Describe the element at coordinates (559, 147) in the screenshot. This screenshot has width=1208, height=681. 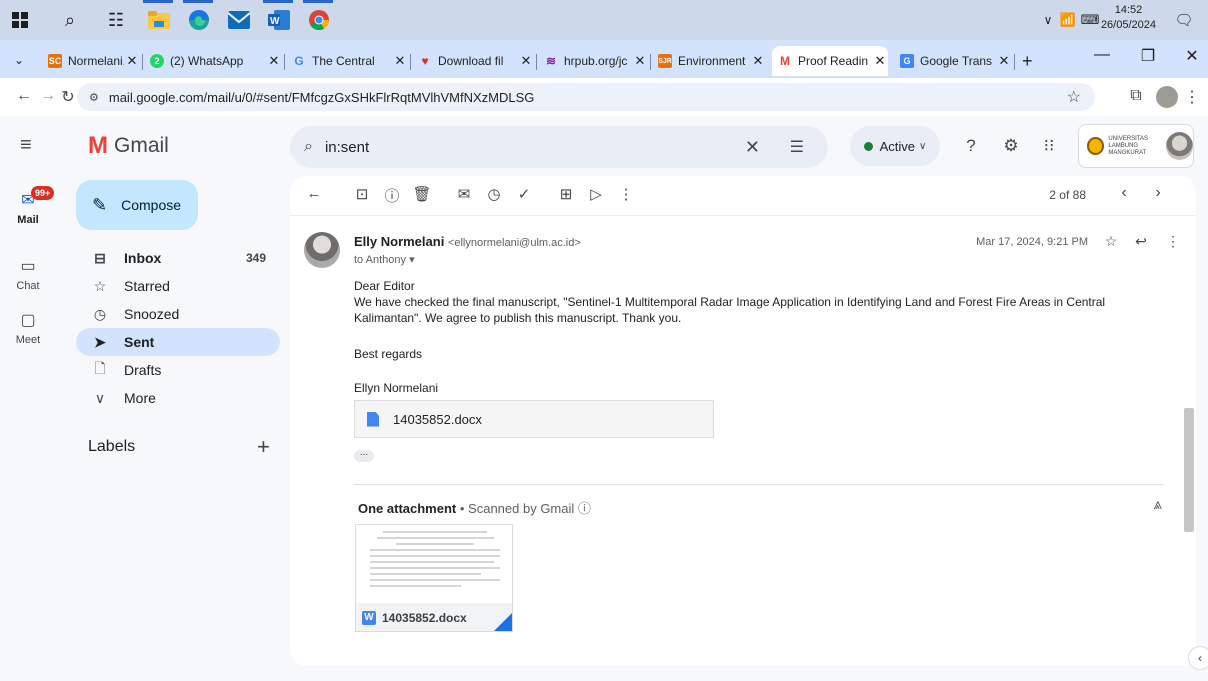
I see `search-bar: ⌕ in:sent ✕ ☰` at that location.